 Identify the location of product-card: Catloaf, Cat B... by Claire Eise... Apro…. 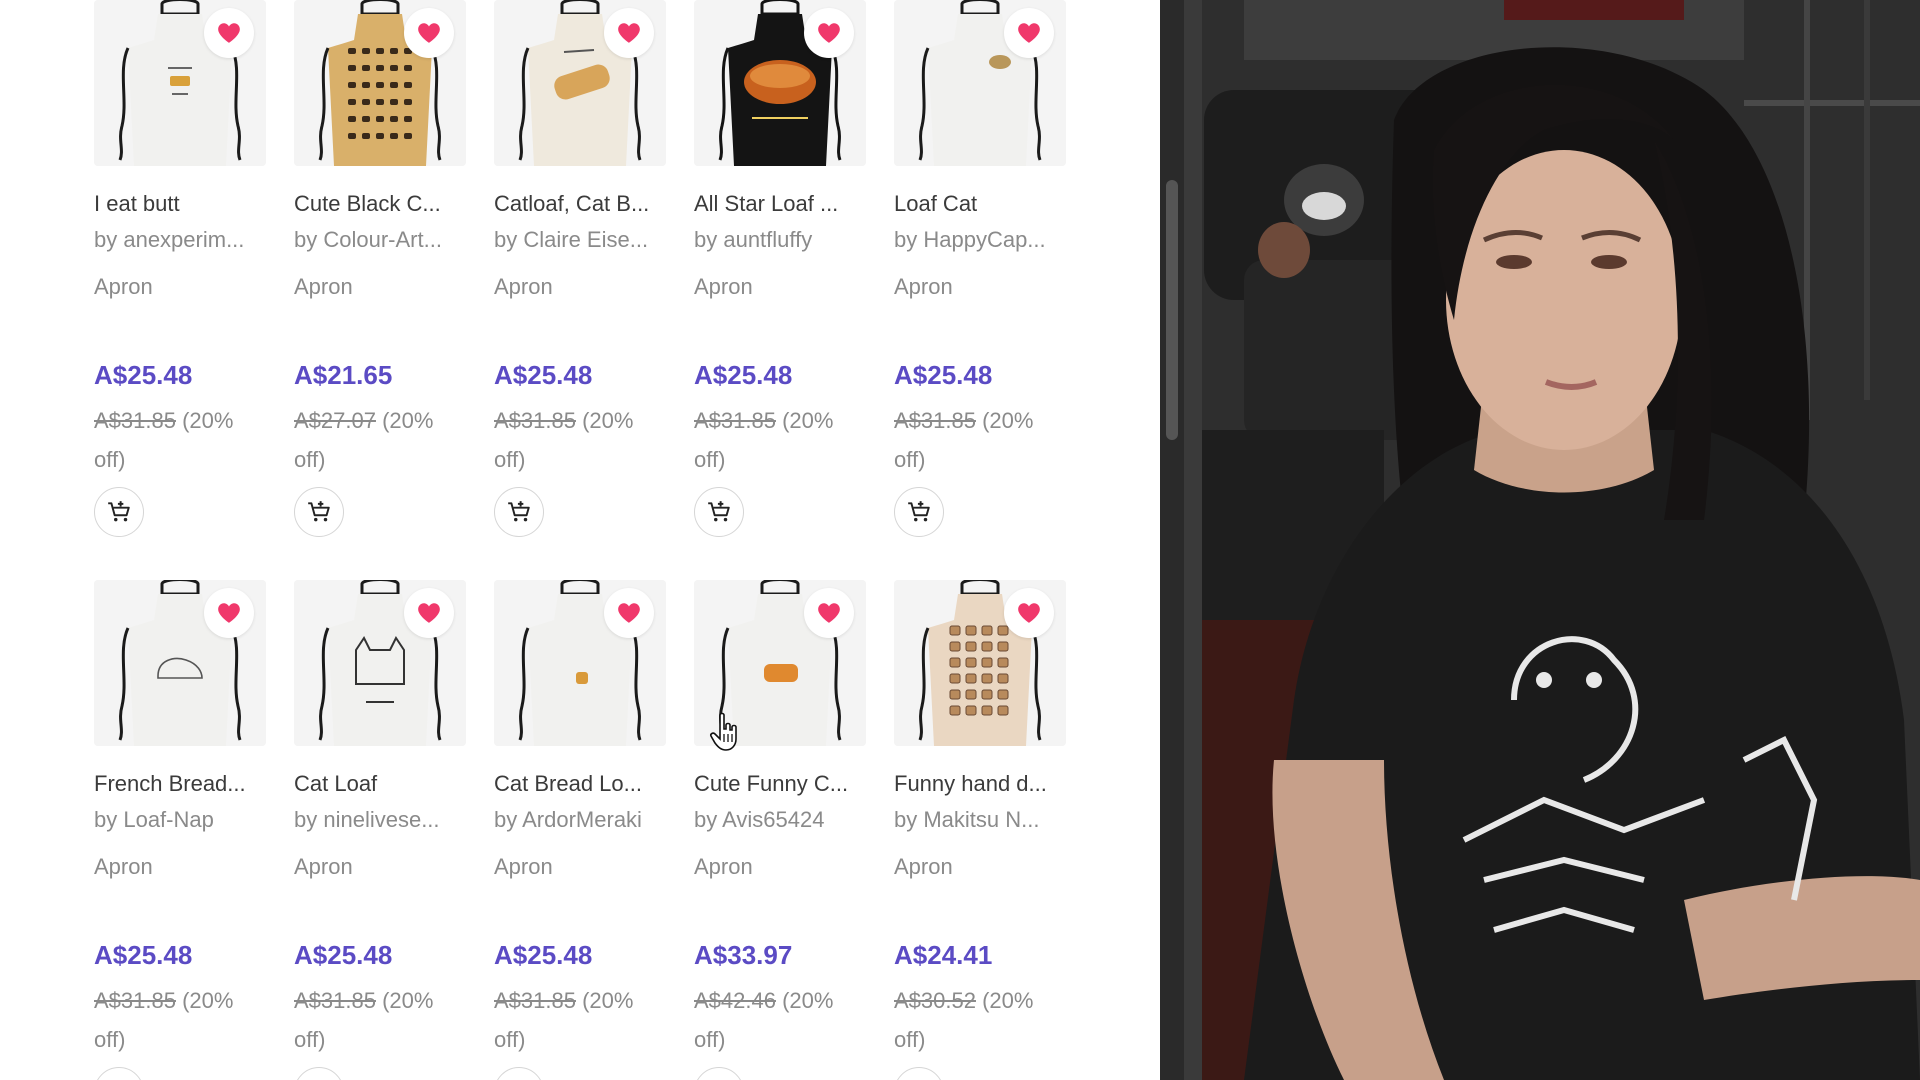
(580, 290).